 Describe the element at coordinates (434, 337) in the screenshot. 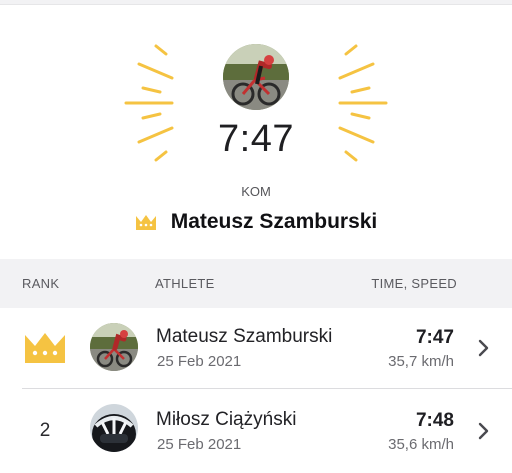

I see `effort-time: 7:47` at that location.